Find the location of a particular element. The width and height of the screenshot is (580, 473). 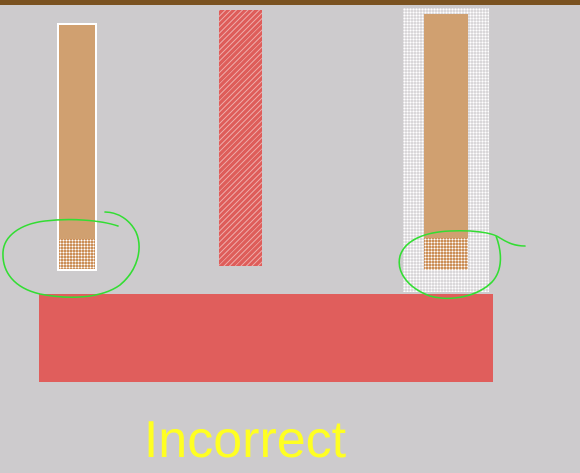

top-bar is located at coordinates (290, 2).